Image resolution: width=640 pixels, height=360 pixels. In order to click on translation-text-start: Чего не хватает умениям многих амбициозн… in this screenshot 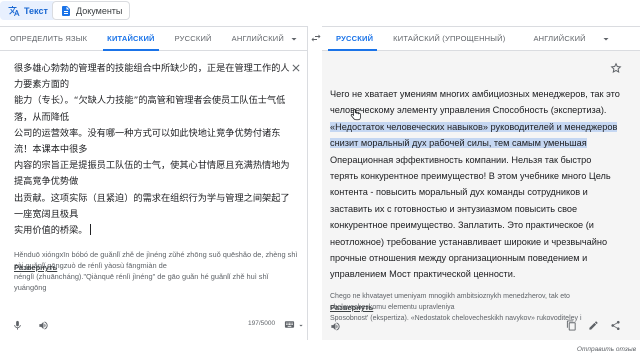, I will do `click(475, 102)`.